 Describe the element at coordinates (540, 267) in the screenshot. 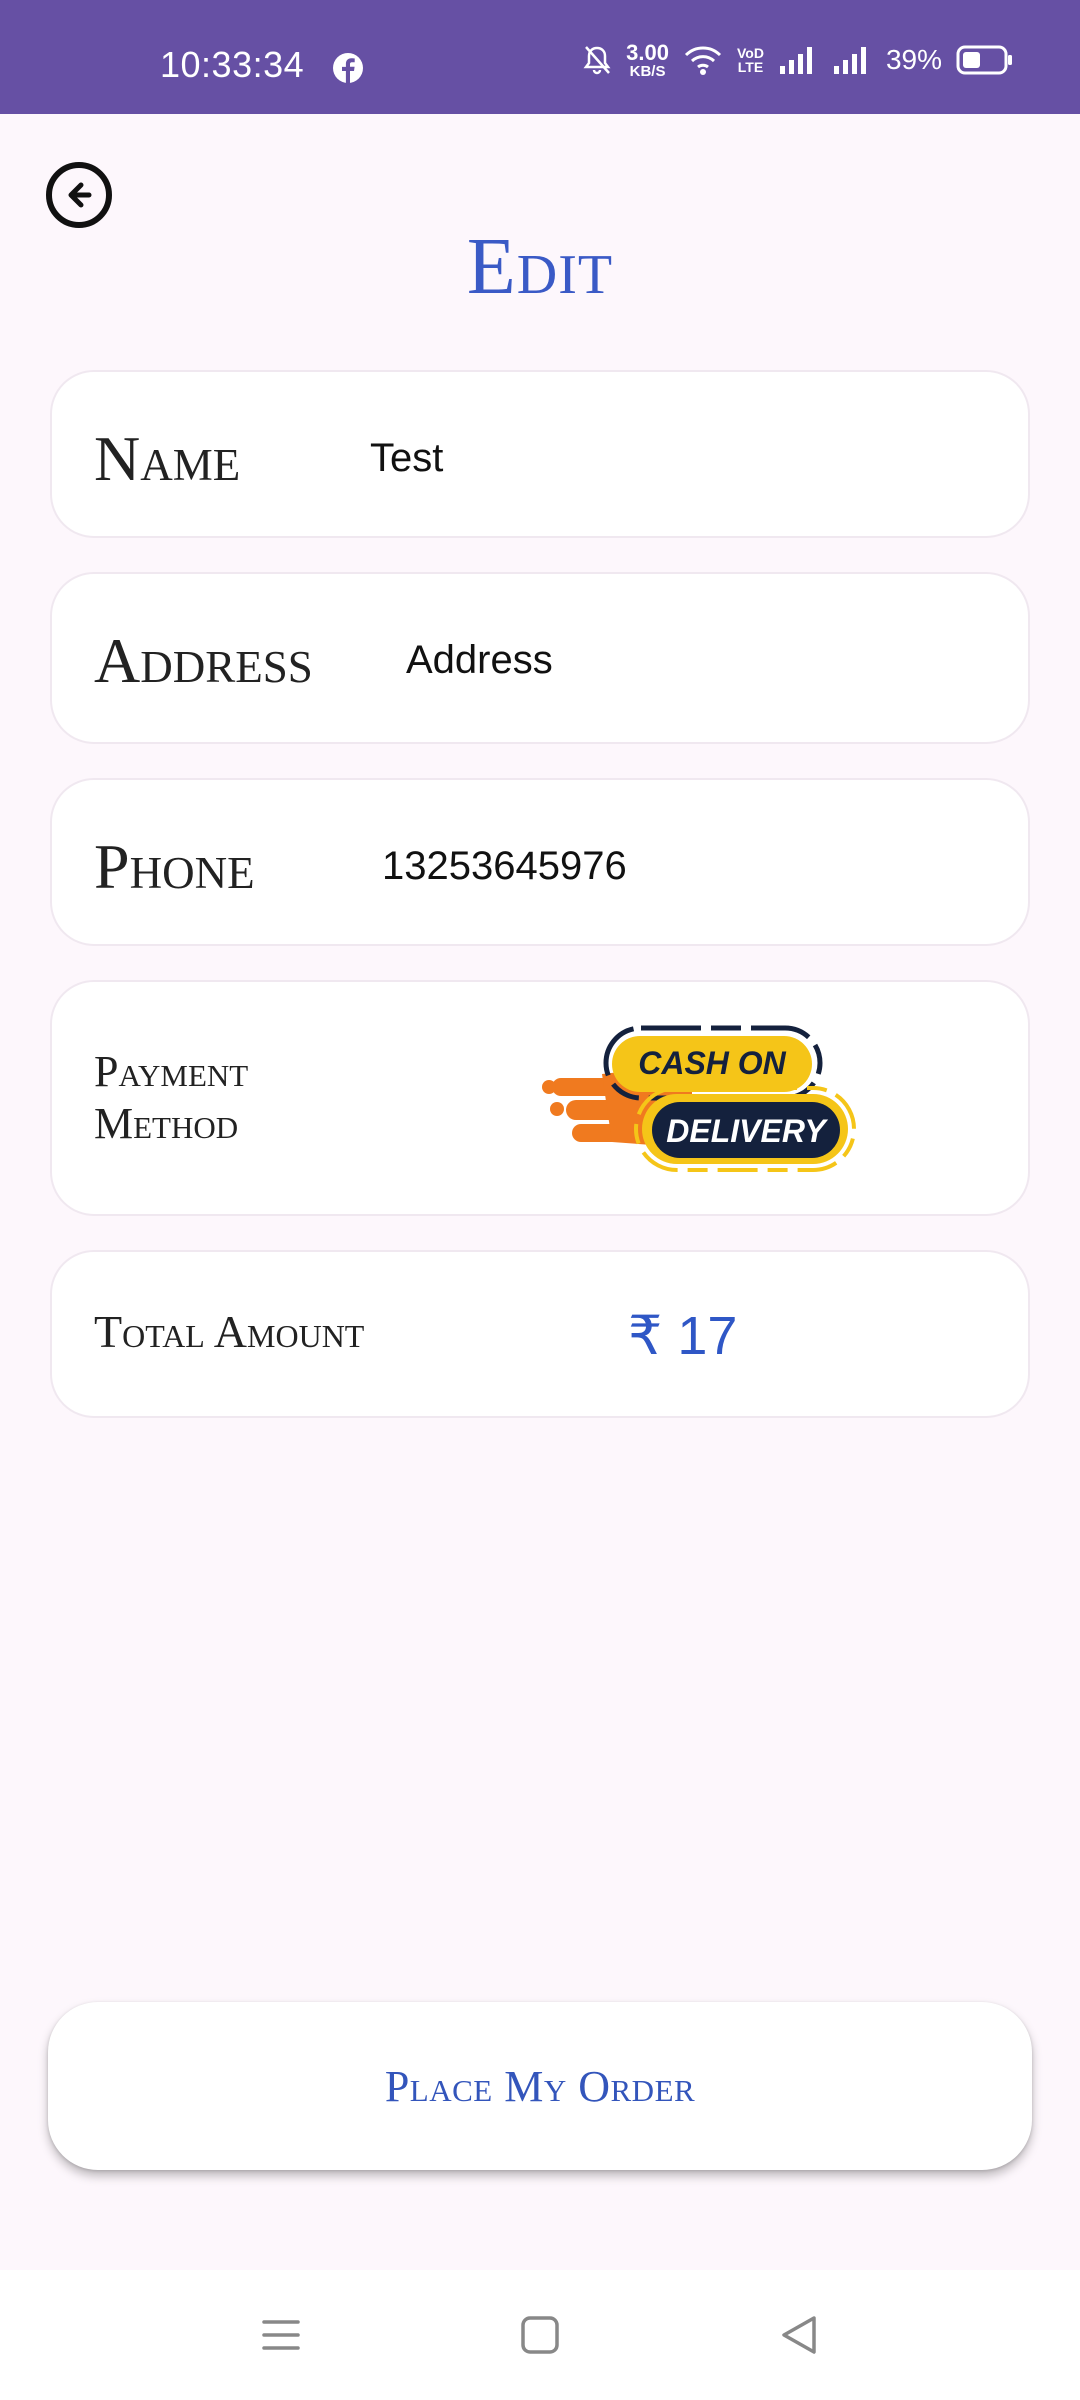

I see `page-title: Edit` at that location.